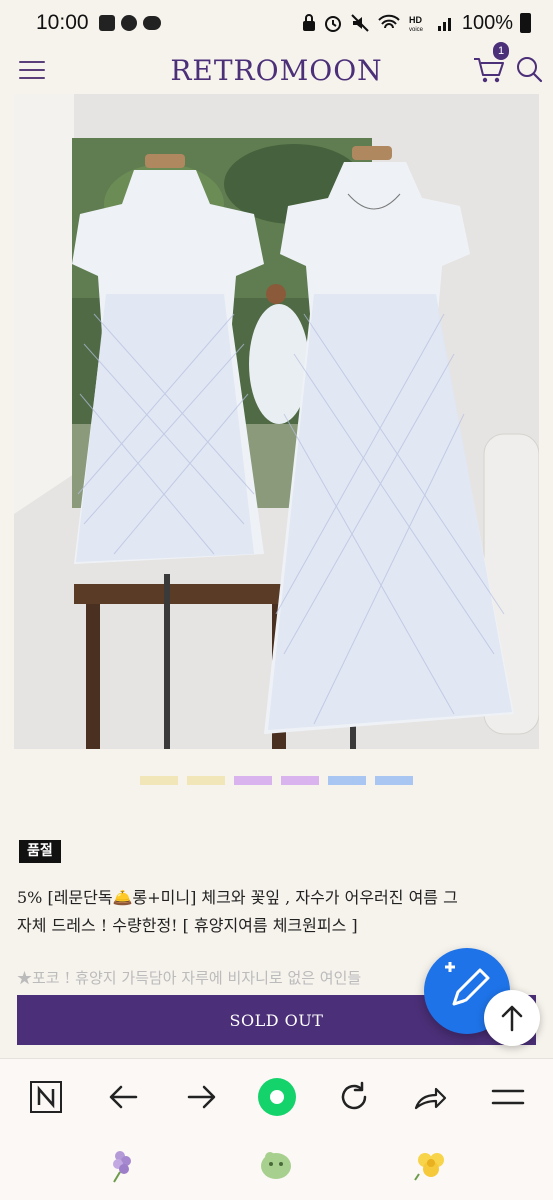 The height and width of the screenshot is (1200, 553). Describe the element at coordinates (354, 1097) in the screenshot. I see `refresh-icon` at that location.